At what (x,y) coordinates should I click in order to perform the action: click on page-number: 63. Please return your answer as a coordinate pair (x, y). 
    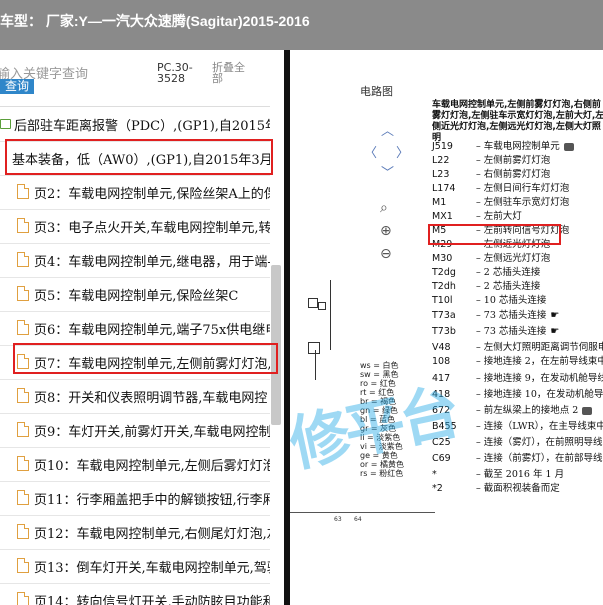
    Looking at the image, I should click on (338, 519).